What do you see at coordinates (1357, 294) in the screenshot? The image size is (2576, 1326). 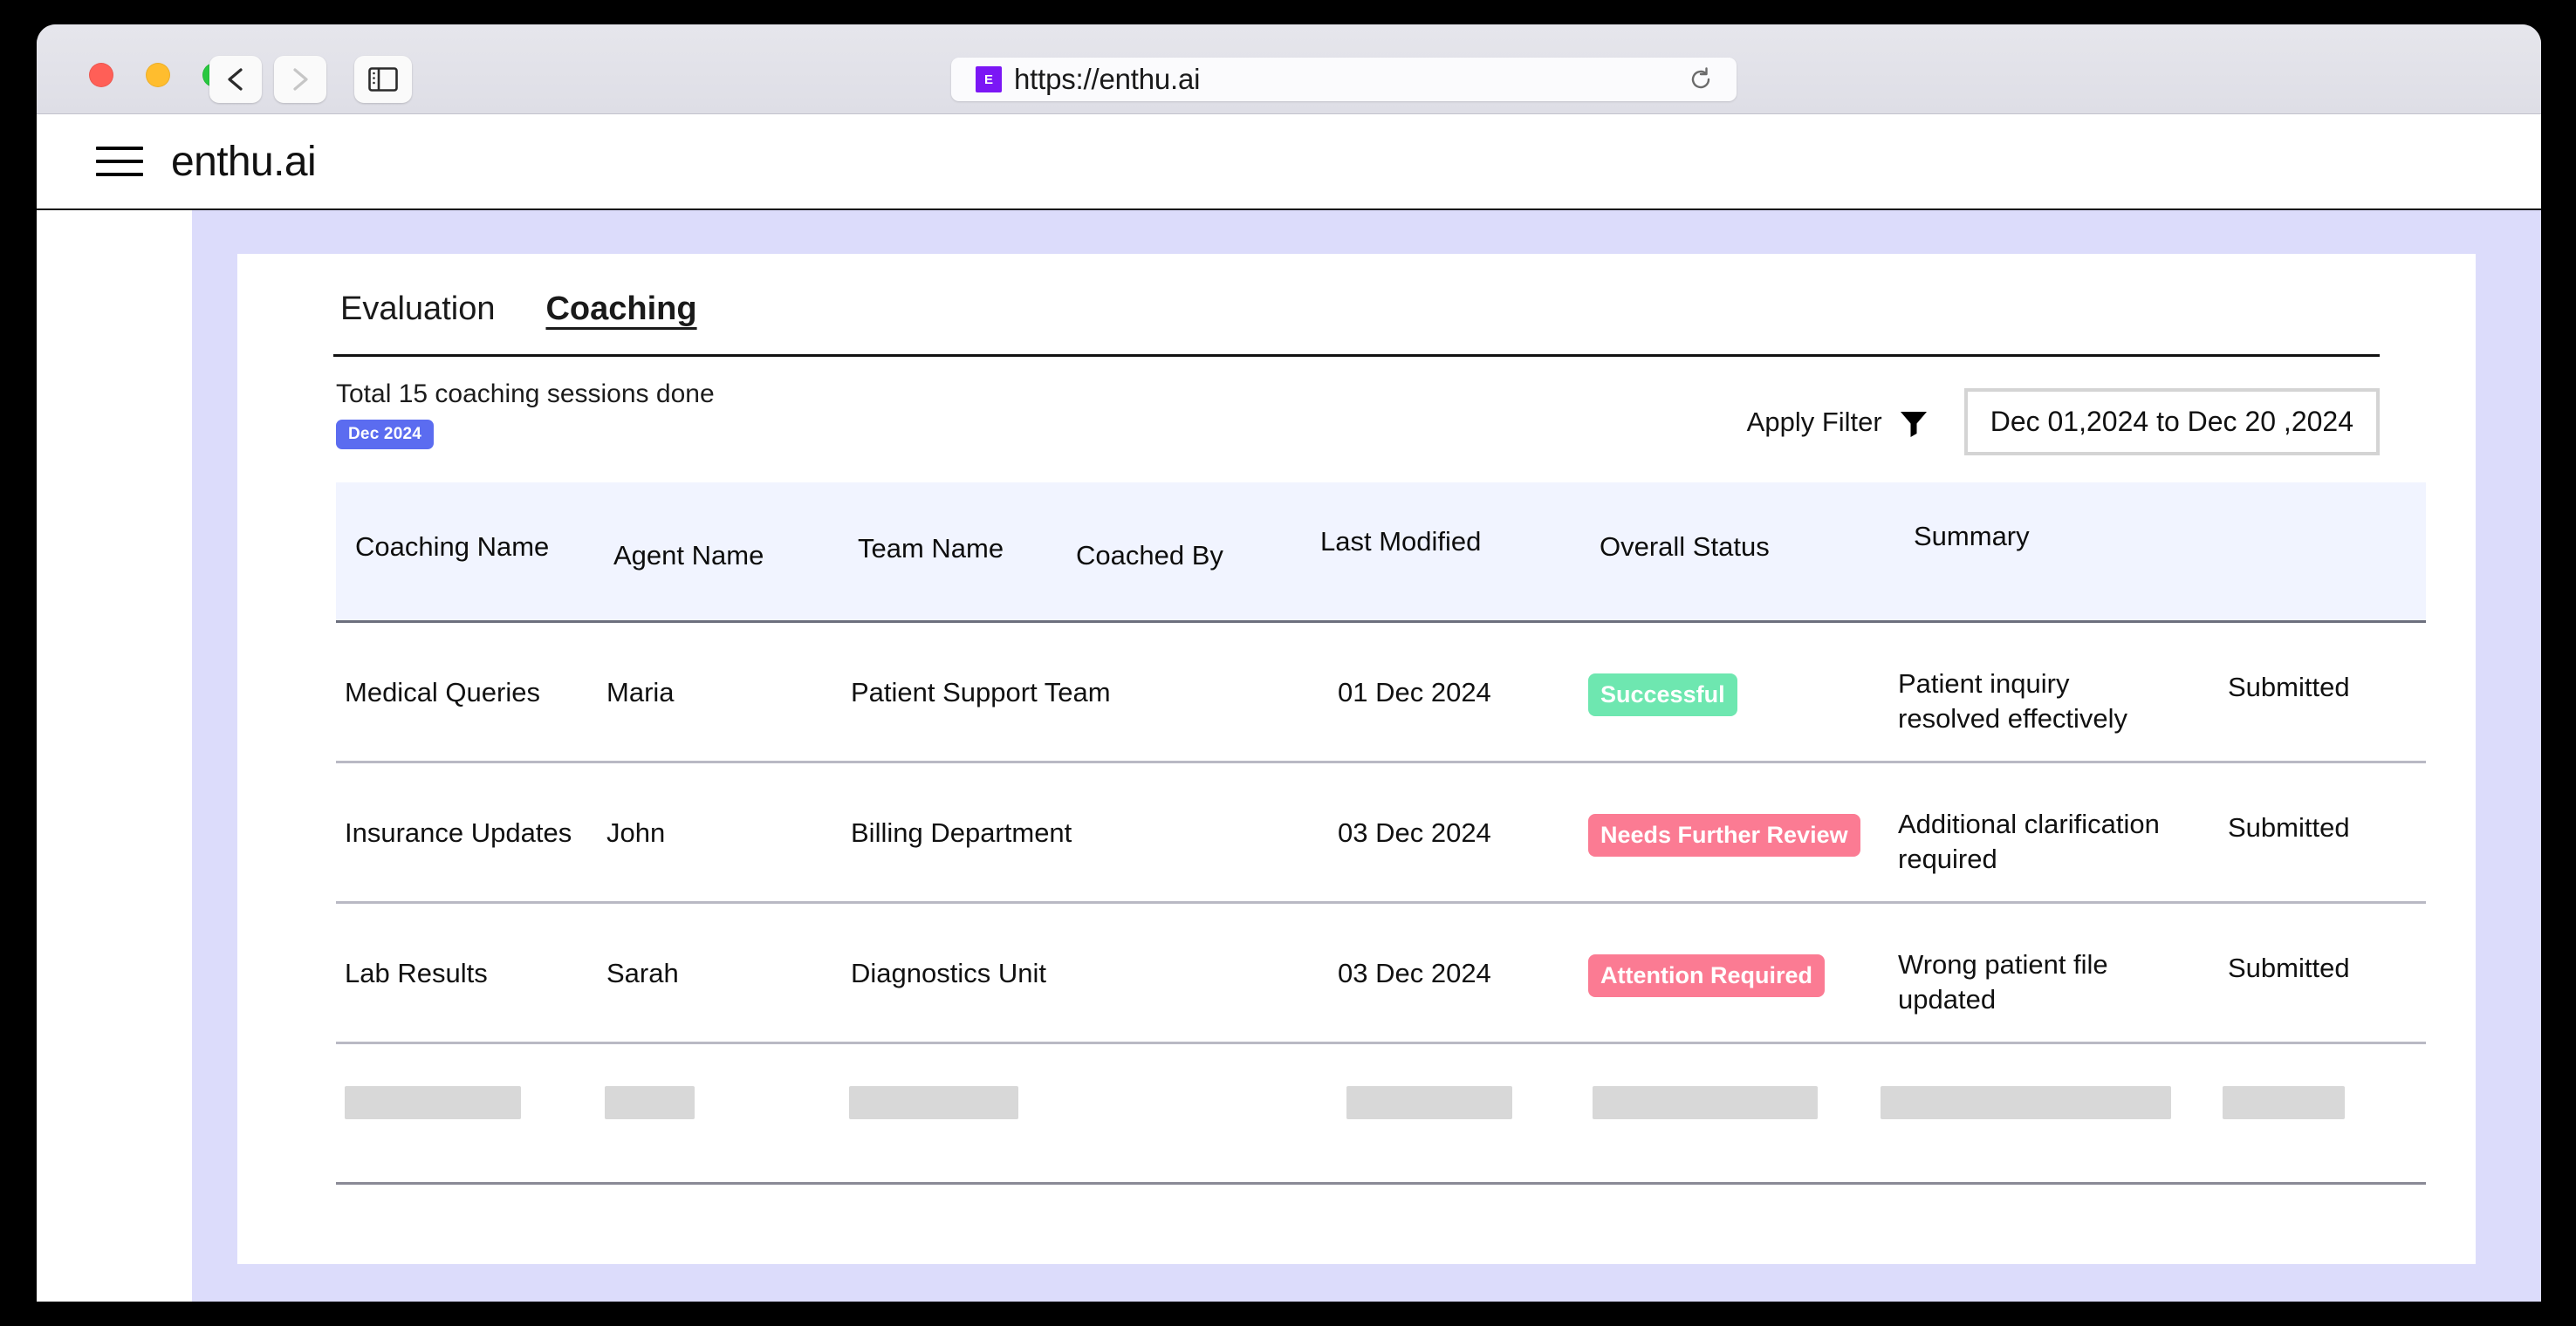 I see `tab-bar: Evaluation Coaching` at bounding box center [1357, 294].